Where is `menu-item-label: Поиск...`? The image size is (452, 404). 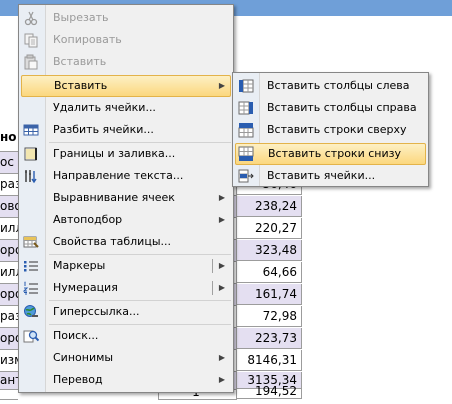 menu-item-label: Поиск... is located at coordinates (76, 335).